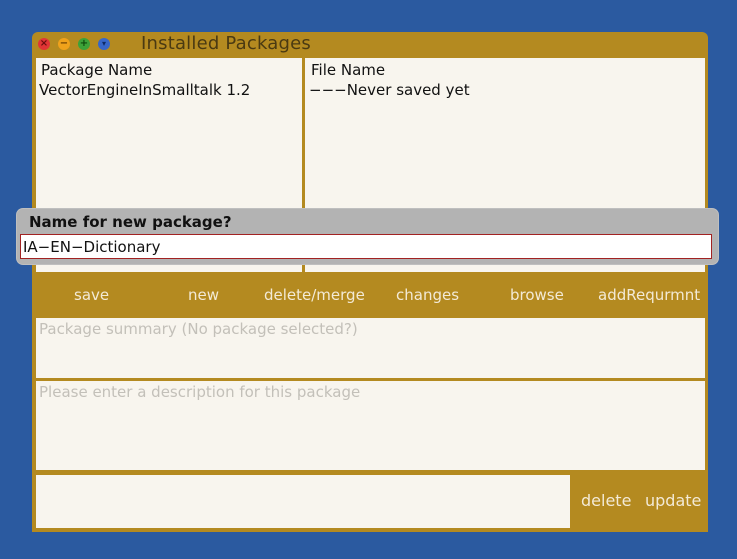 The width and height of the screenshot is (737, 559). Describe the element at coordinates (348, 70) in the screenshot. I see `file-name-header: File Name` at that location.